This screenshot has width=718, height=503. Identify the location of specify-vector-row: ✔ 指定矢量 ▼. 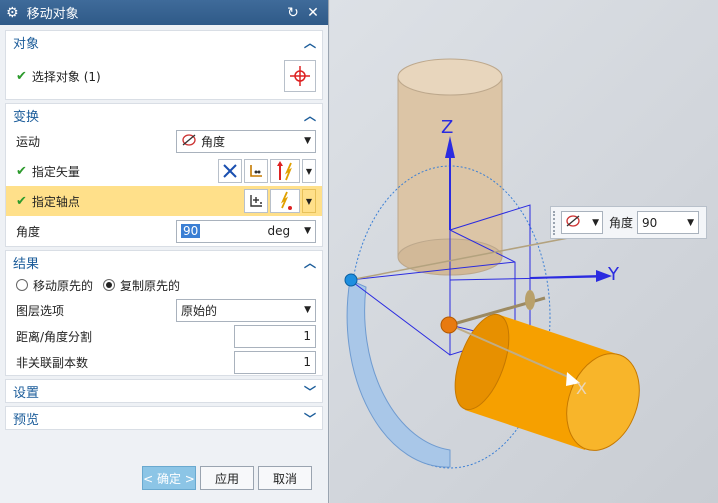
(164, 171).